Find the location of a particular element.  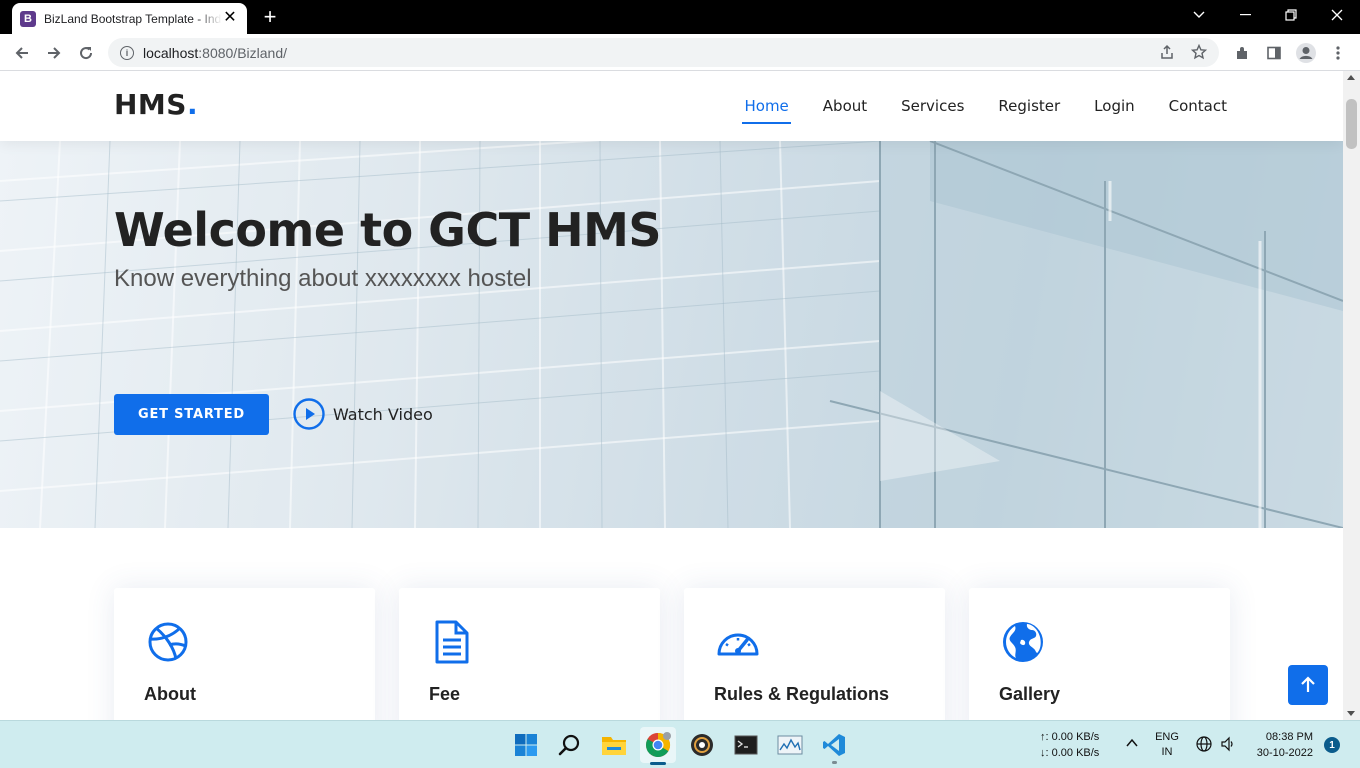

play-icon is located at coordinates (309, 414).